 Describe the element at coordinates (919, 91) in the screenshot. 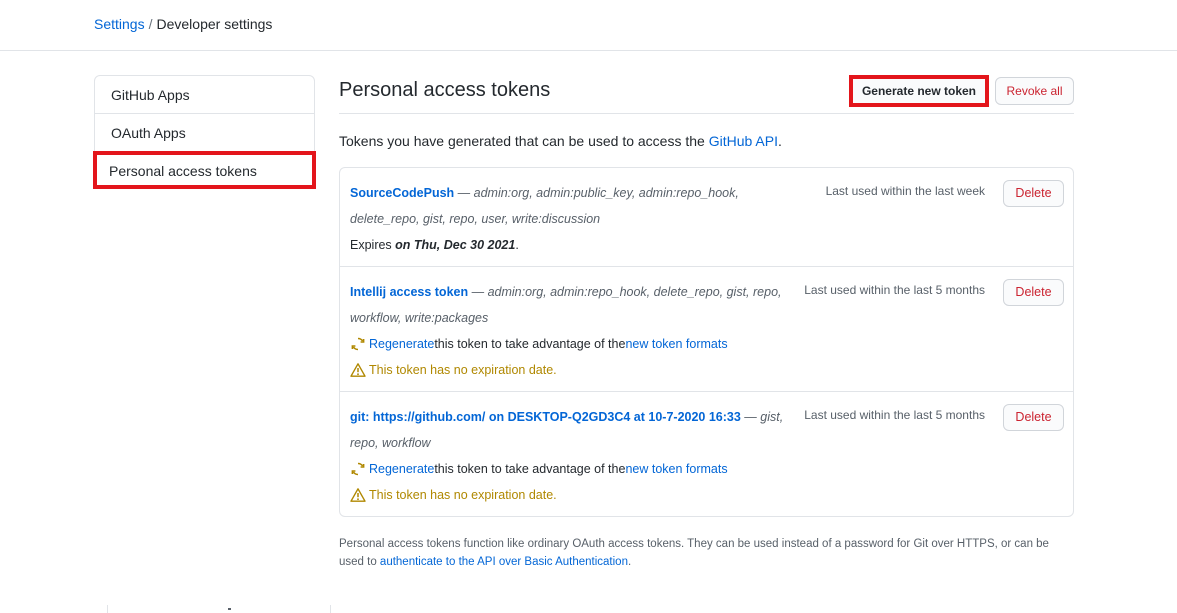

I see `generate-new-token-button: Generate new token` at that location.